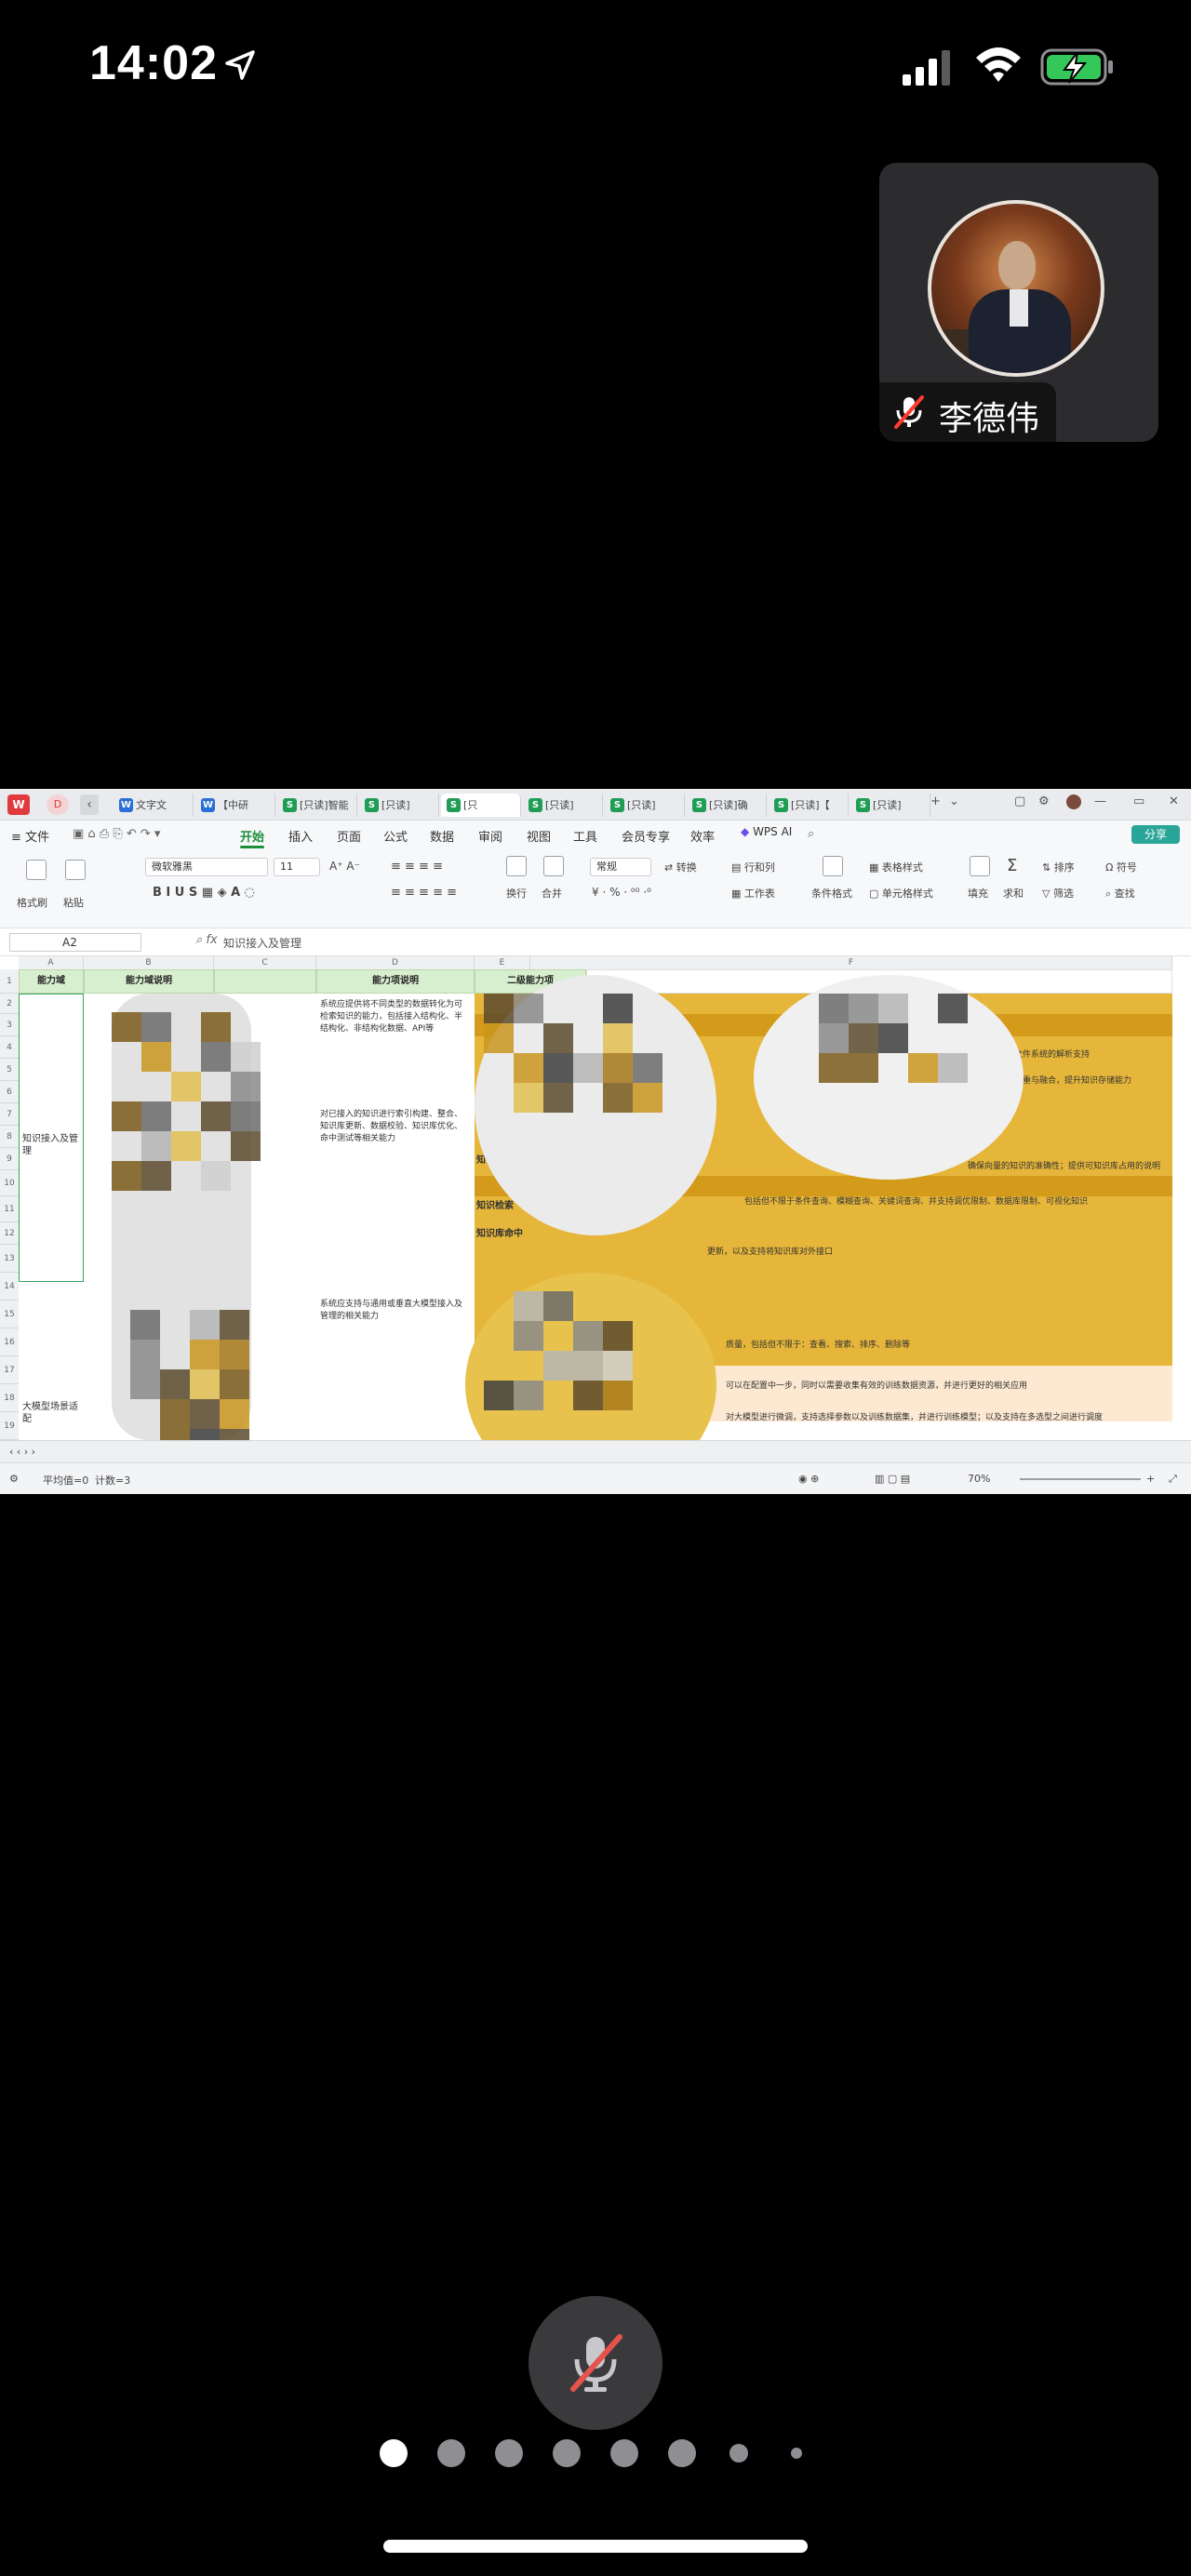  Describe the element at coordinates (833, 866) in the screenshot. I see `conditional-format-icon` at that location.